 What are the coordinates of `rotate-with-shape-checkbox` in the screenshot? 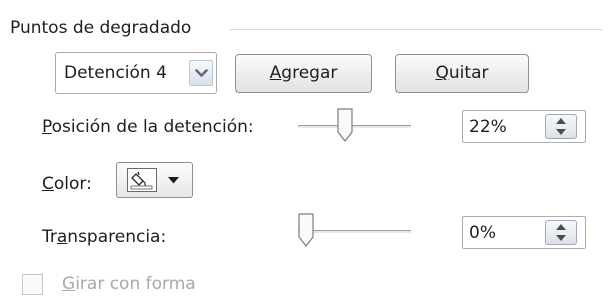 It's located at (32, 284).